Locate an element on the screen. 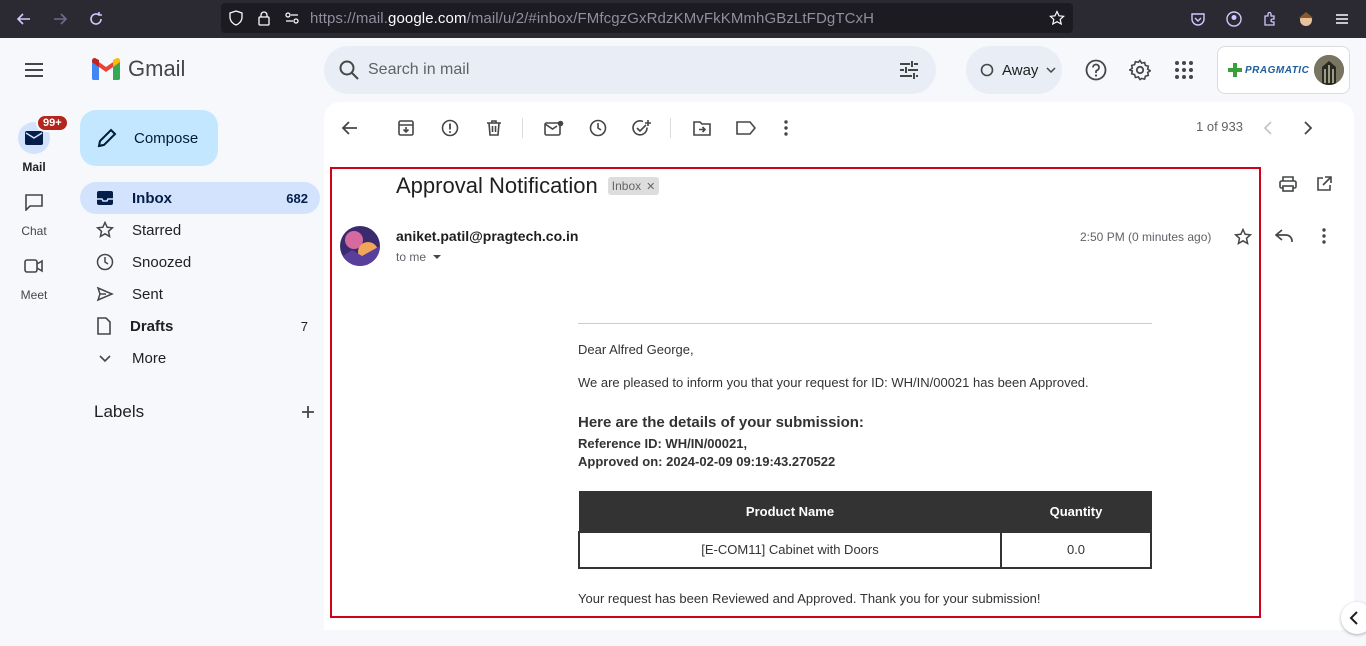 This screenshot has width=1366, height=646. account-switcher: PRAGMATIC is located at coordinates (1283, 70).